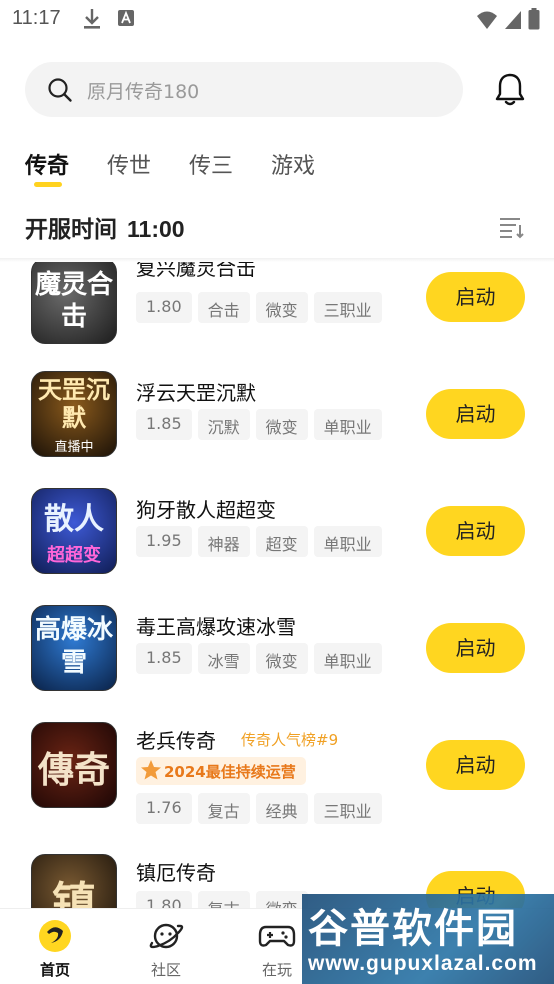 This screenshot has height=984, width=554. I want to click on category-tabs: 传奇 传世 传三 游戏, so click(189, 168).